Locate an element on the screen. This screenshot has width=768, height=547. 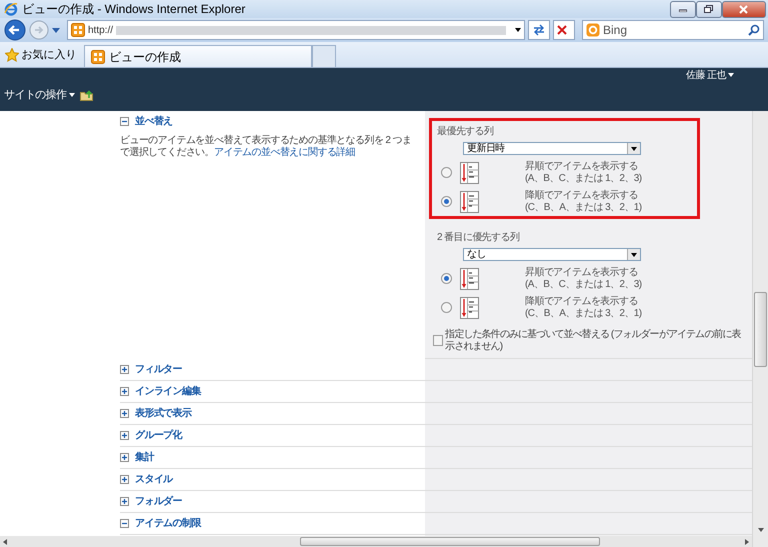
close-icon is located at coordinates (743, 9).